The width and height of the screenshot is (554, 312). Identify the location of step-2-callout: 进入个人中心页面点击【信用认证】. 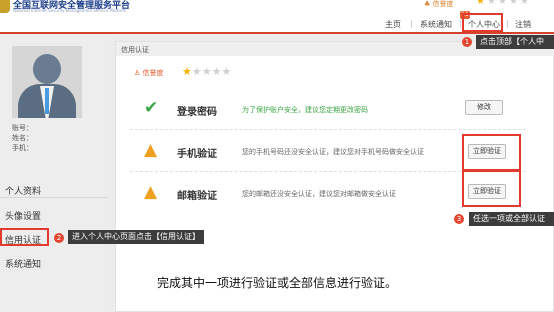
(136, 237).